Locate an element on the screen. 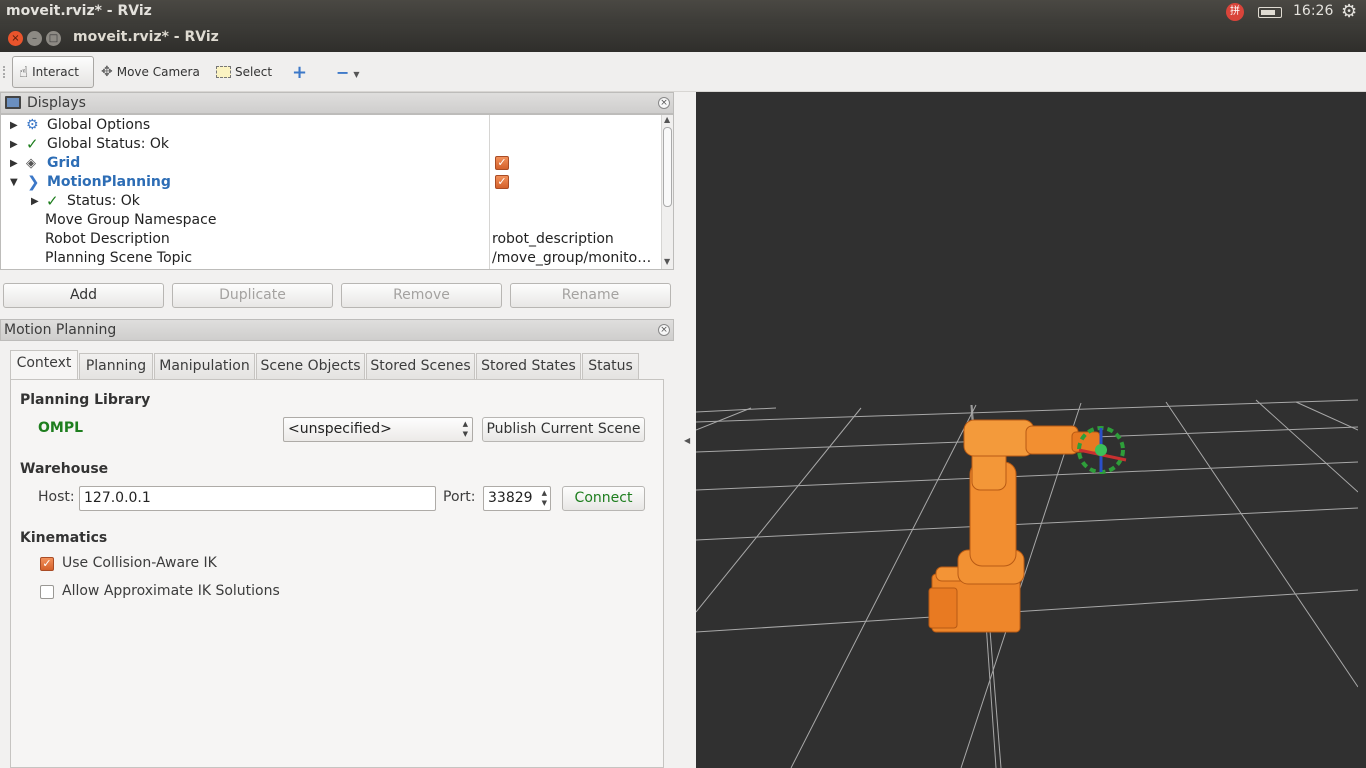 This screenshot has width=1366, height=768. tree-label: Status: Ok is located at coordinates (103, 201).